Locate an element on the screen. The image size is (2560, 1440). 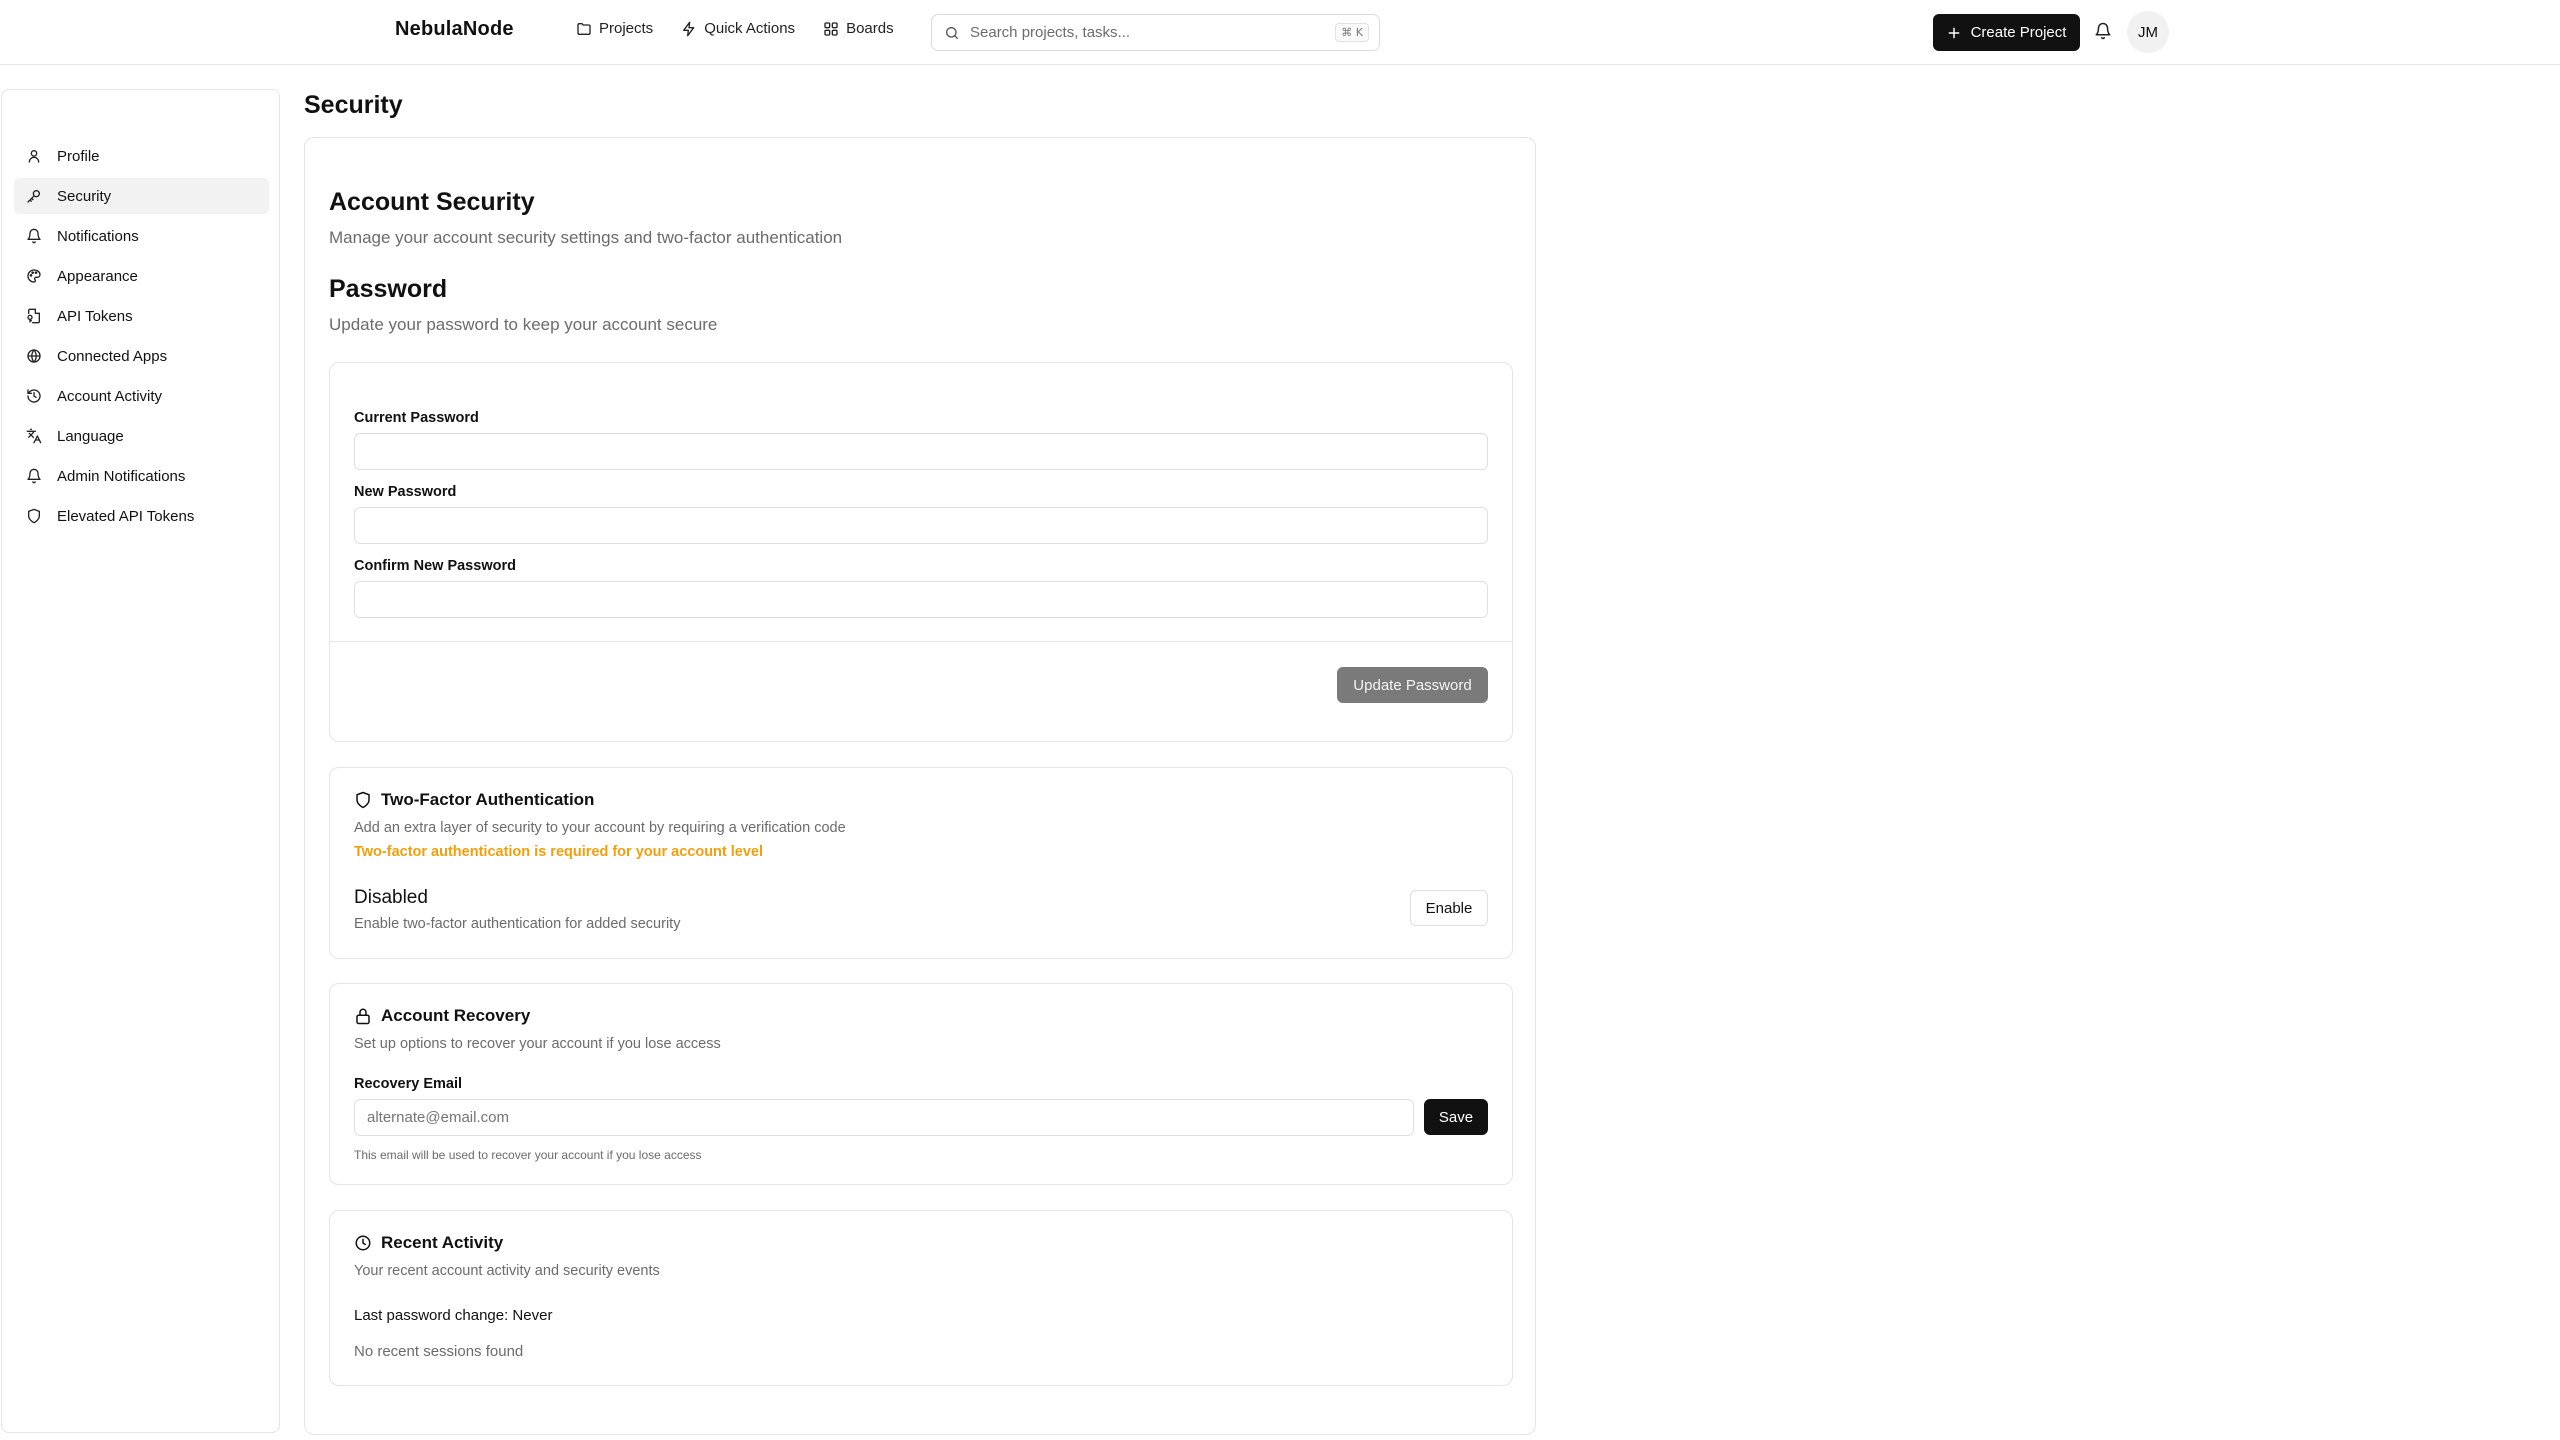
avatar: JM is located at coordinates (2148, 32).